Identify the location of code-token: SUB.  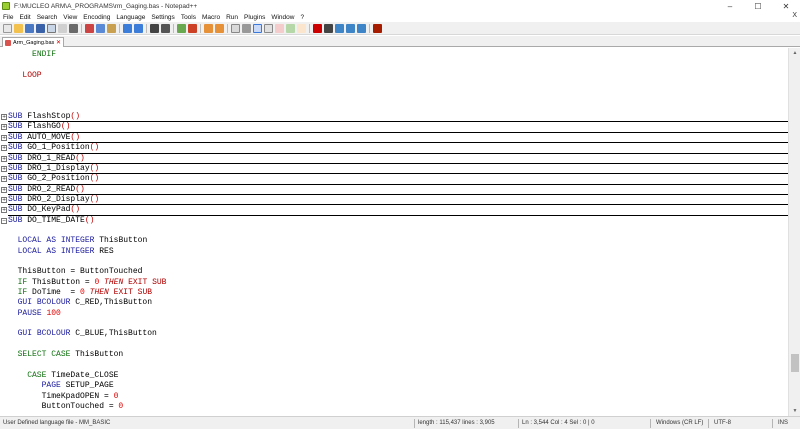
(15, 158).